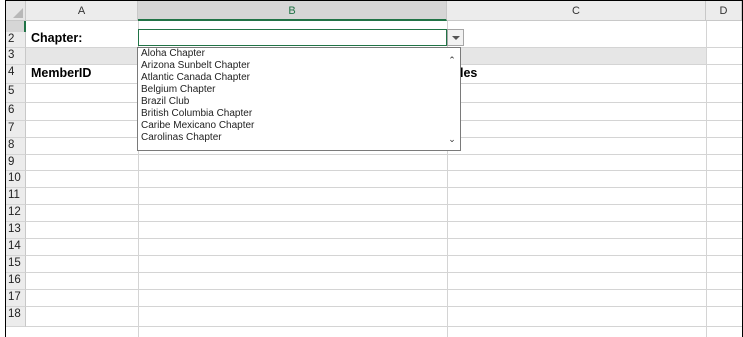 The image size is (743, 337). Describe the element at coordinates (16, 93) in the screenshot. I see `row-header-5: 5` at that location.